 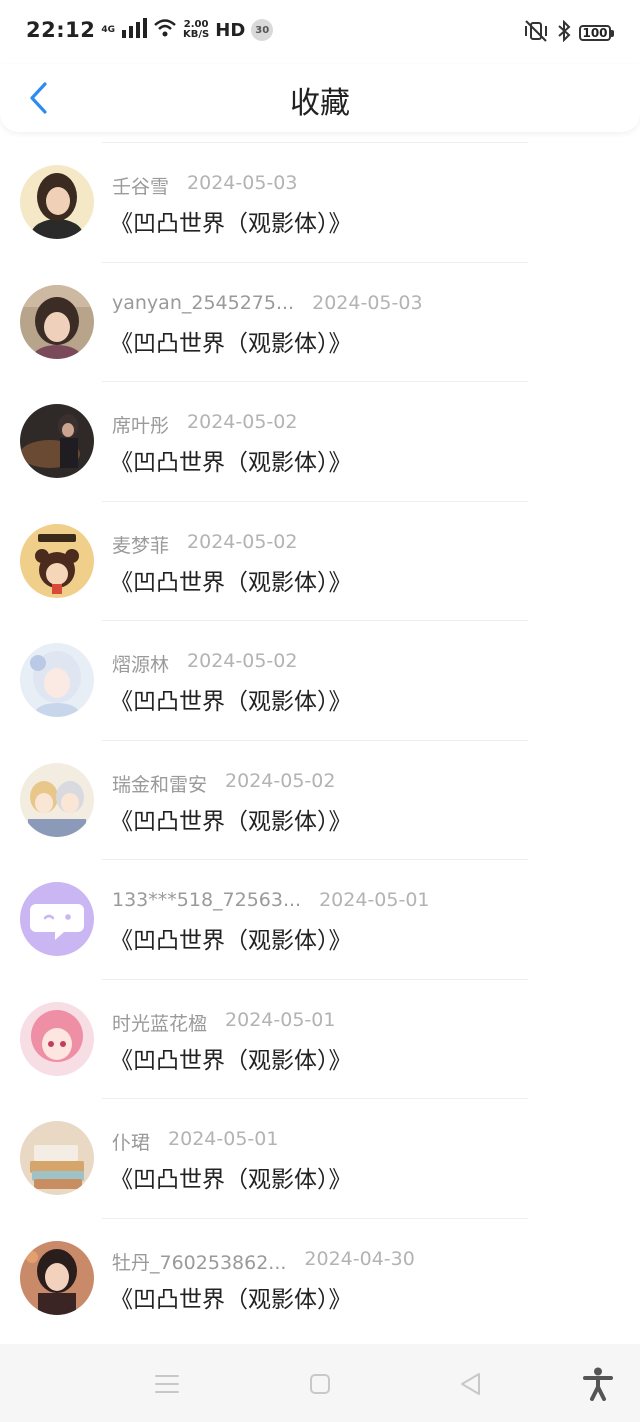 I want to click on signal-icon, so click(x=134, y=30).